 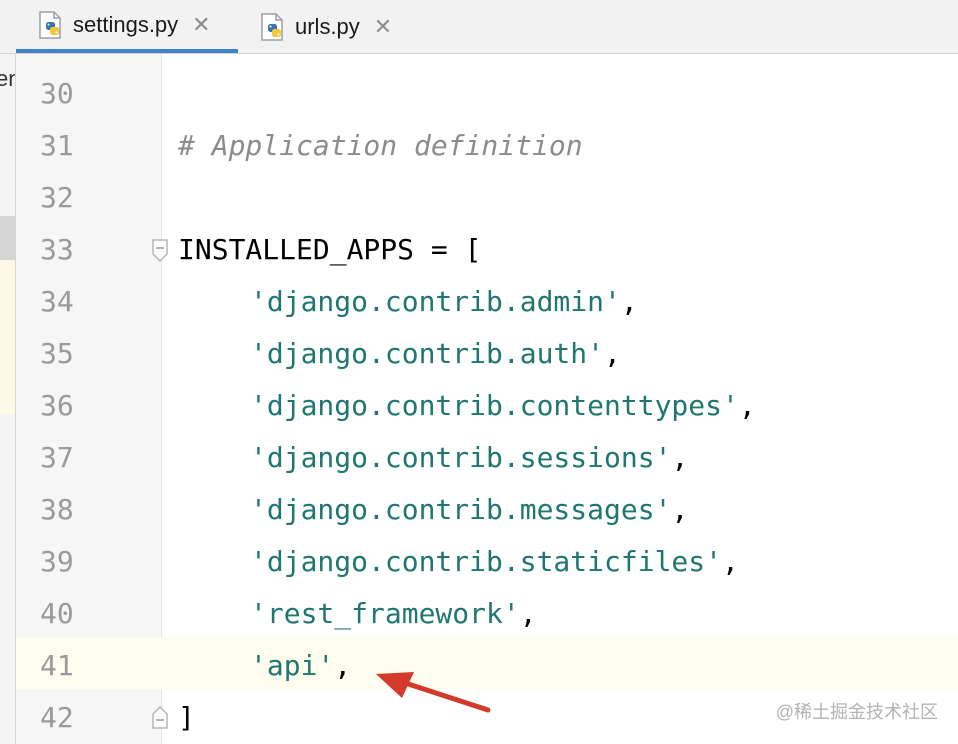 I want to click on red-annotation-arrow-icon, so click(x=433, y=692).